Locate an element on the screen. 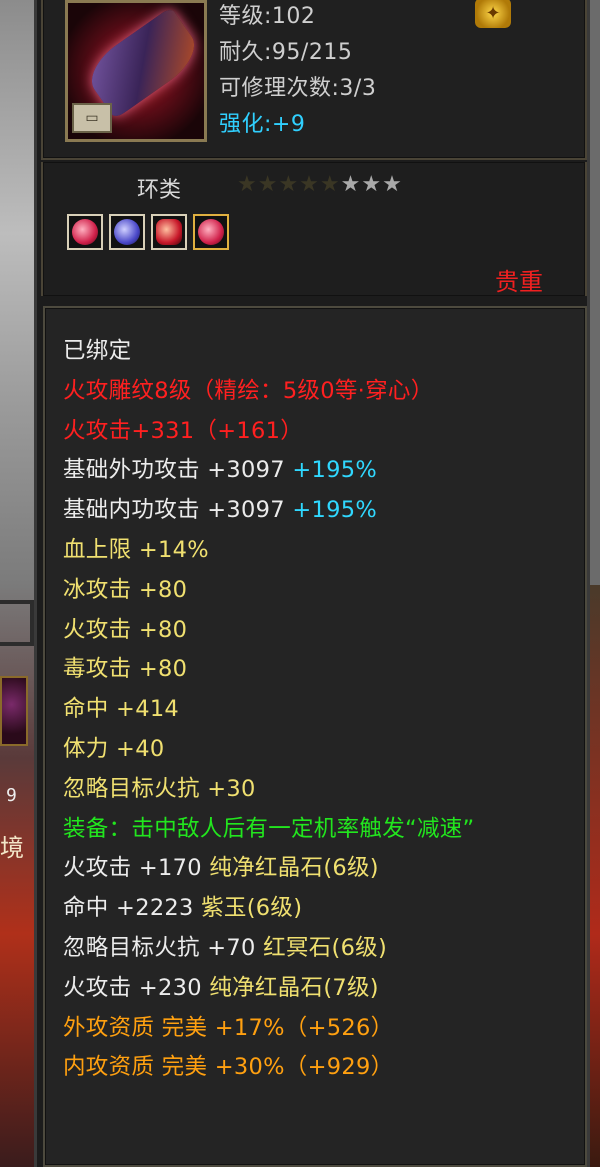  gem-stat-line: 命中 +2223 紫玉(6级) is located at coordinates (323, 909).